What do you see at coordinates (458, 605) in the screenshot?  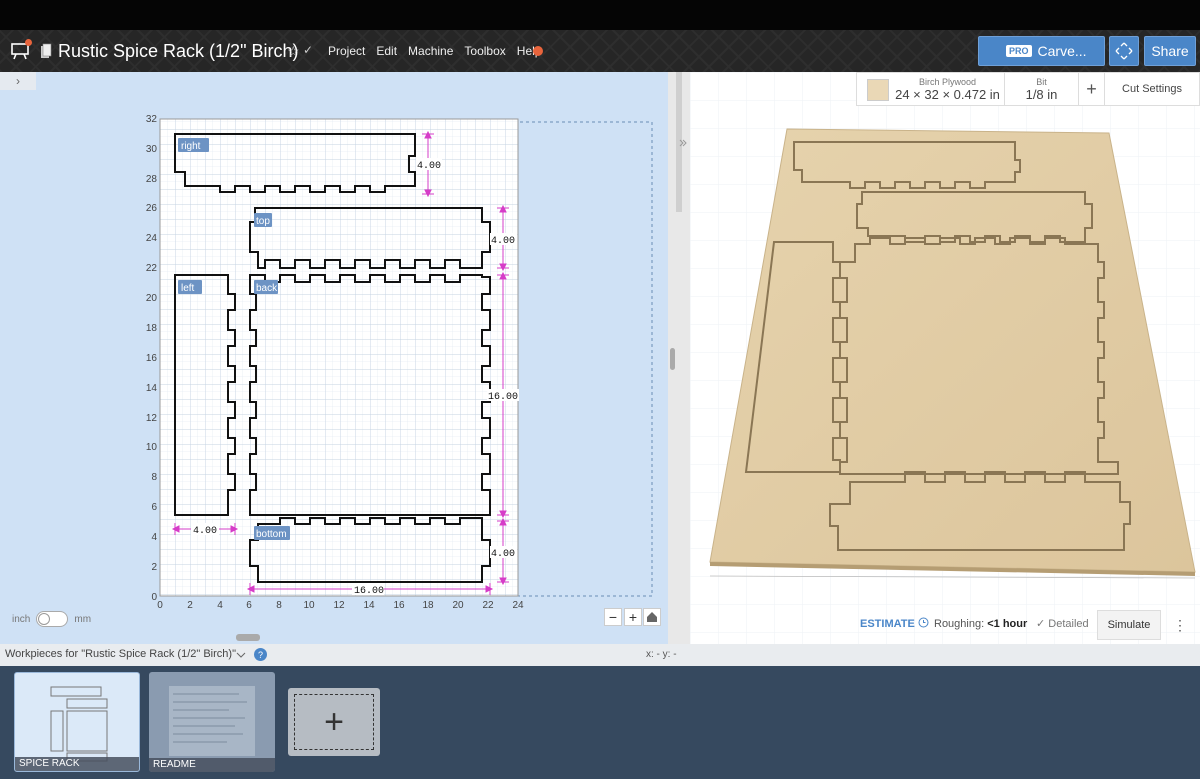 I see `x-tick: 20` at bounding box center [458, 605].